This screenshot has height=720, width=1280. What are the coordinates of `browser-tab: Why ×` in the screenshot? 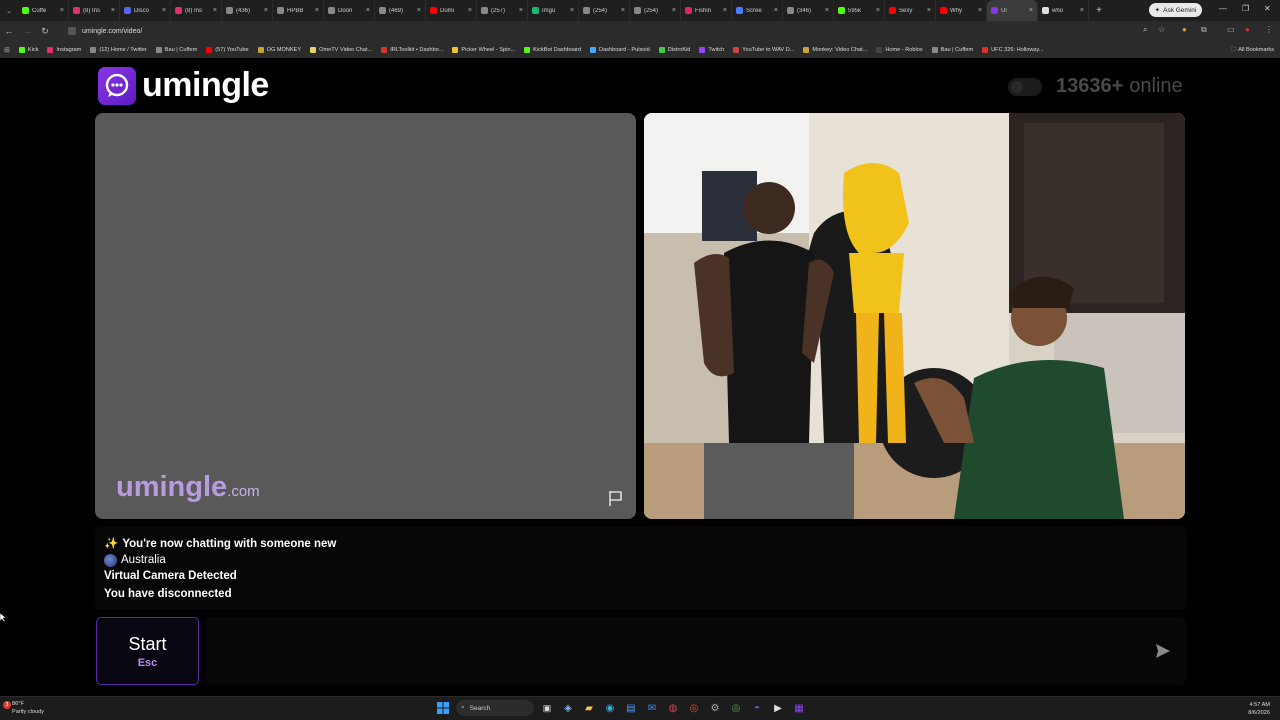 It's located at (961, 10).